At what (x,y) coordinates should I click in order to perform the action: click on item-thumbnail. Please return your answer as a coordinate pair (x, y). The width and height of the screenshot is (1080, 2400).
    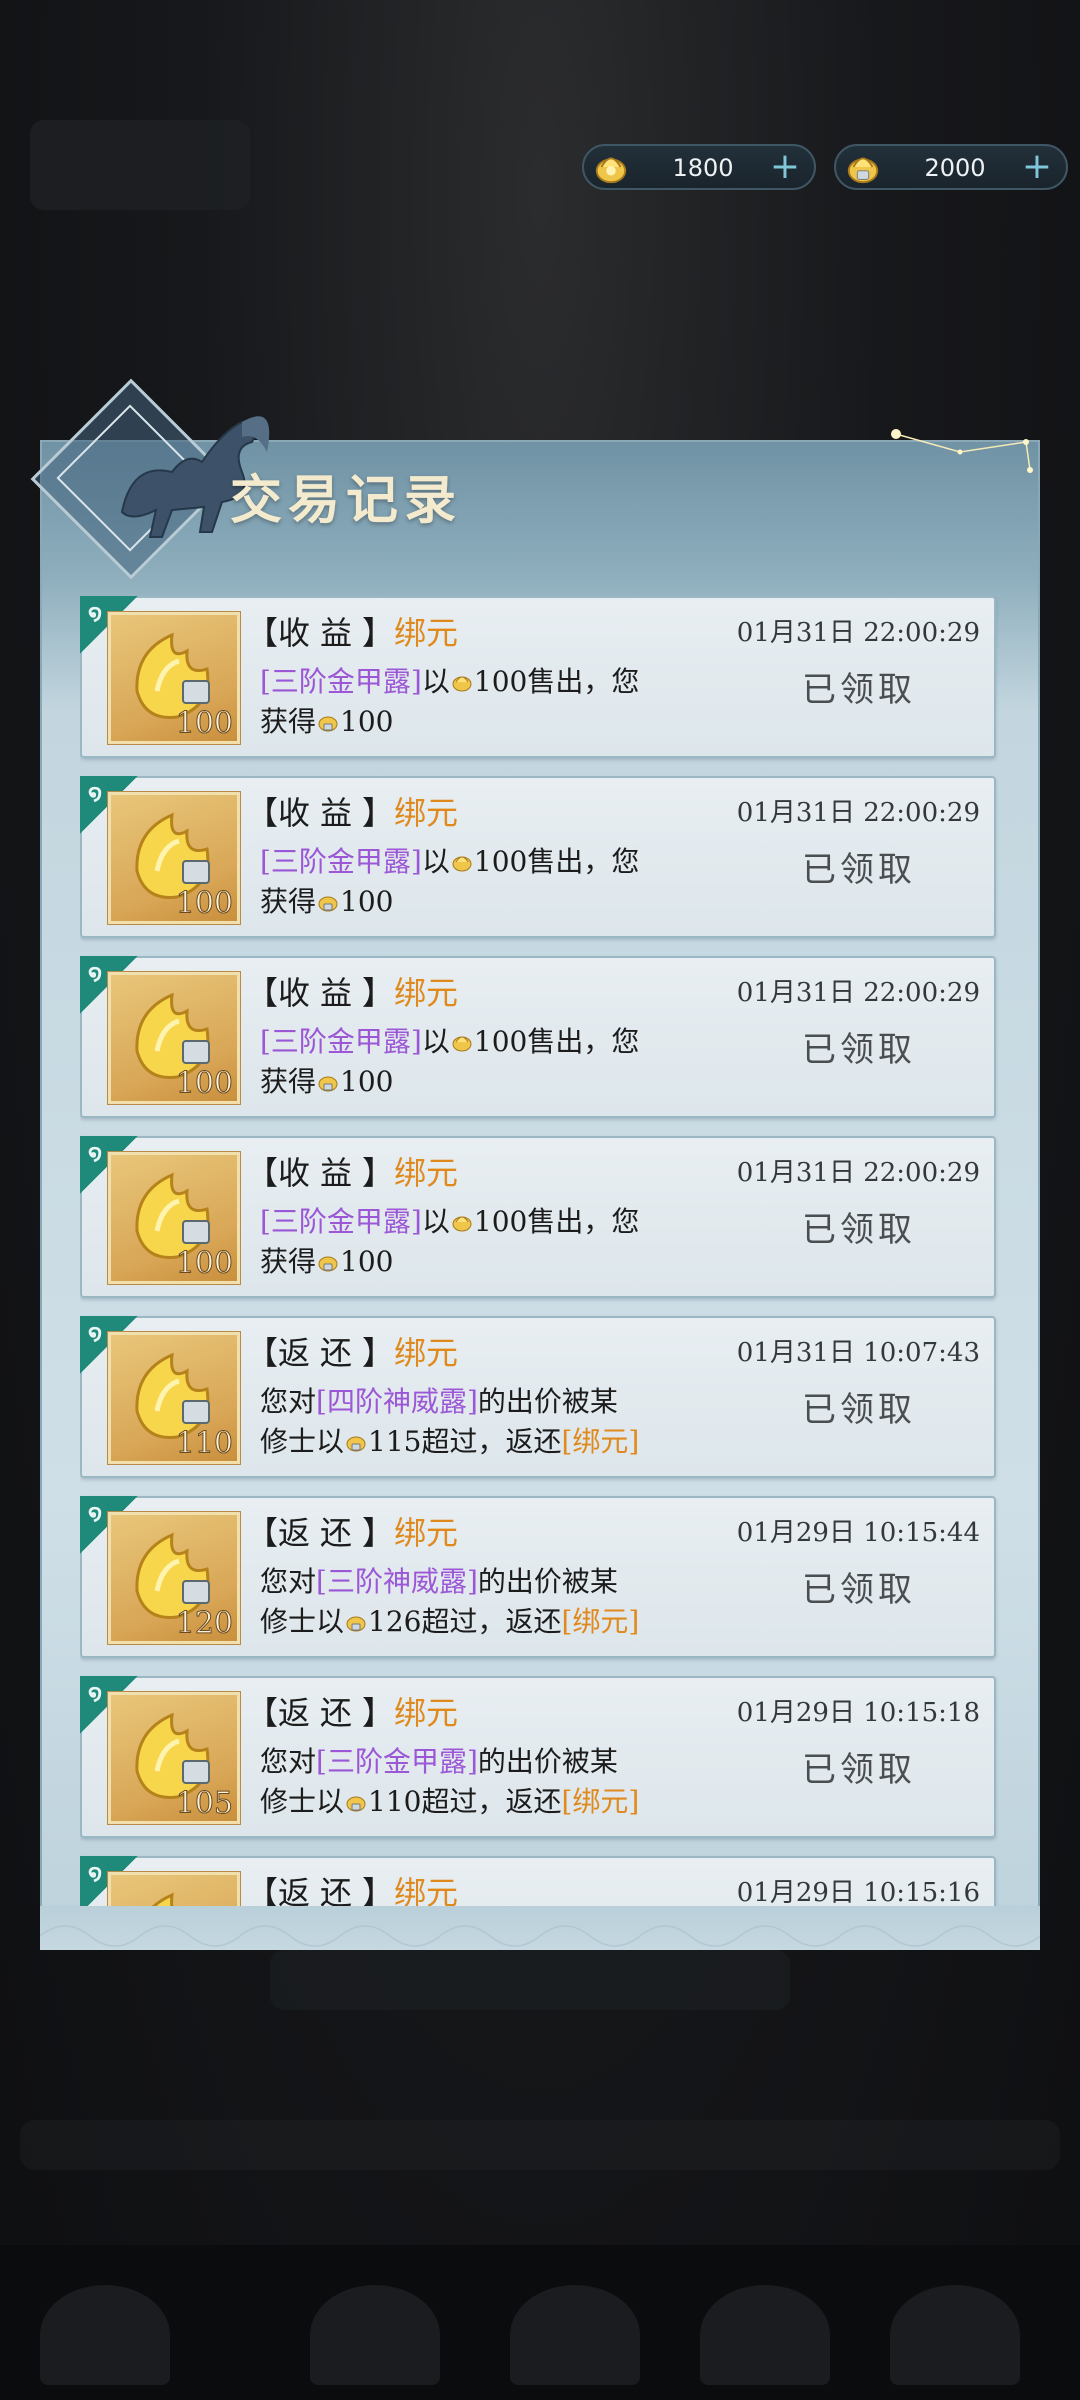
    Looking at the image, I should click on (174, 1889).